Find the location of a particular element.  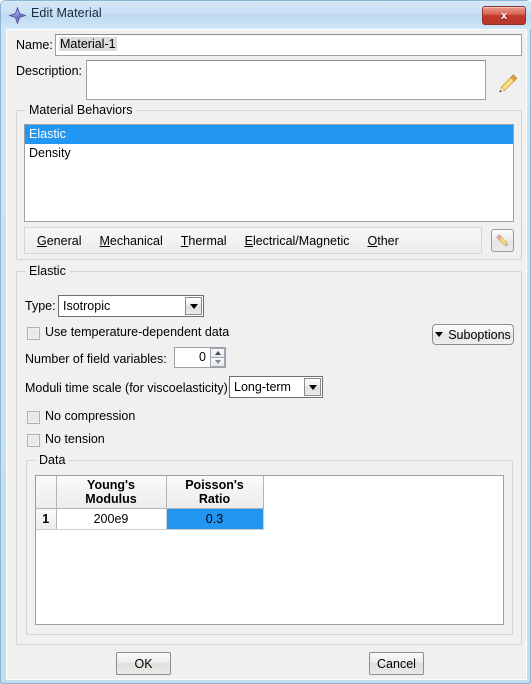

menu-mechanical-rest: echanical is located at coordinates (136, 240).